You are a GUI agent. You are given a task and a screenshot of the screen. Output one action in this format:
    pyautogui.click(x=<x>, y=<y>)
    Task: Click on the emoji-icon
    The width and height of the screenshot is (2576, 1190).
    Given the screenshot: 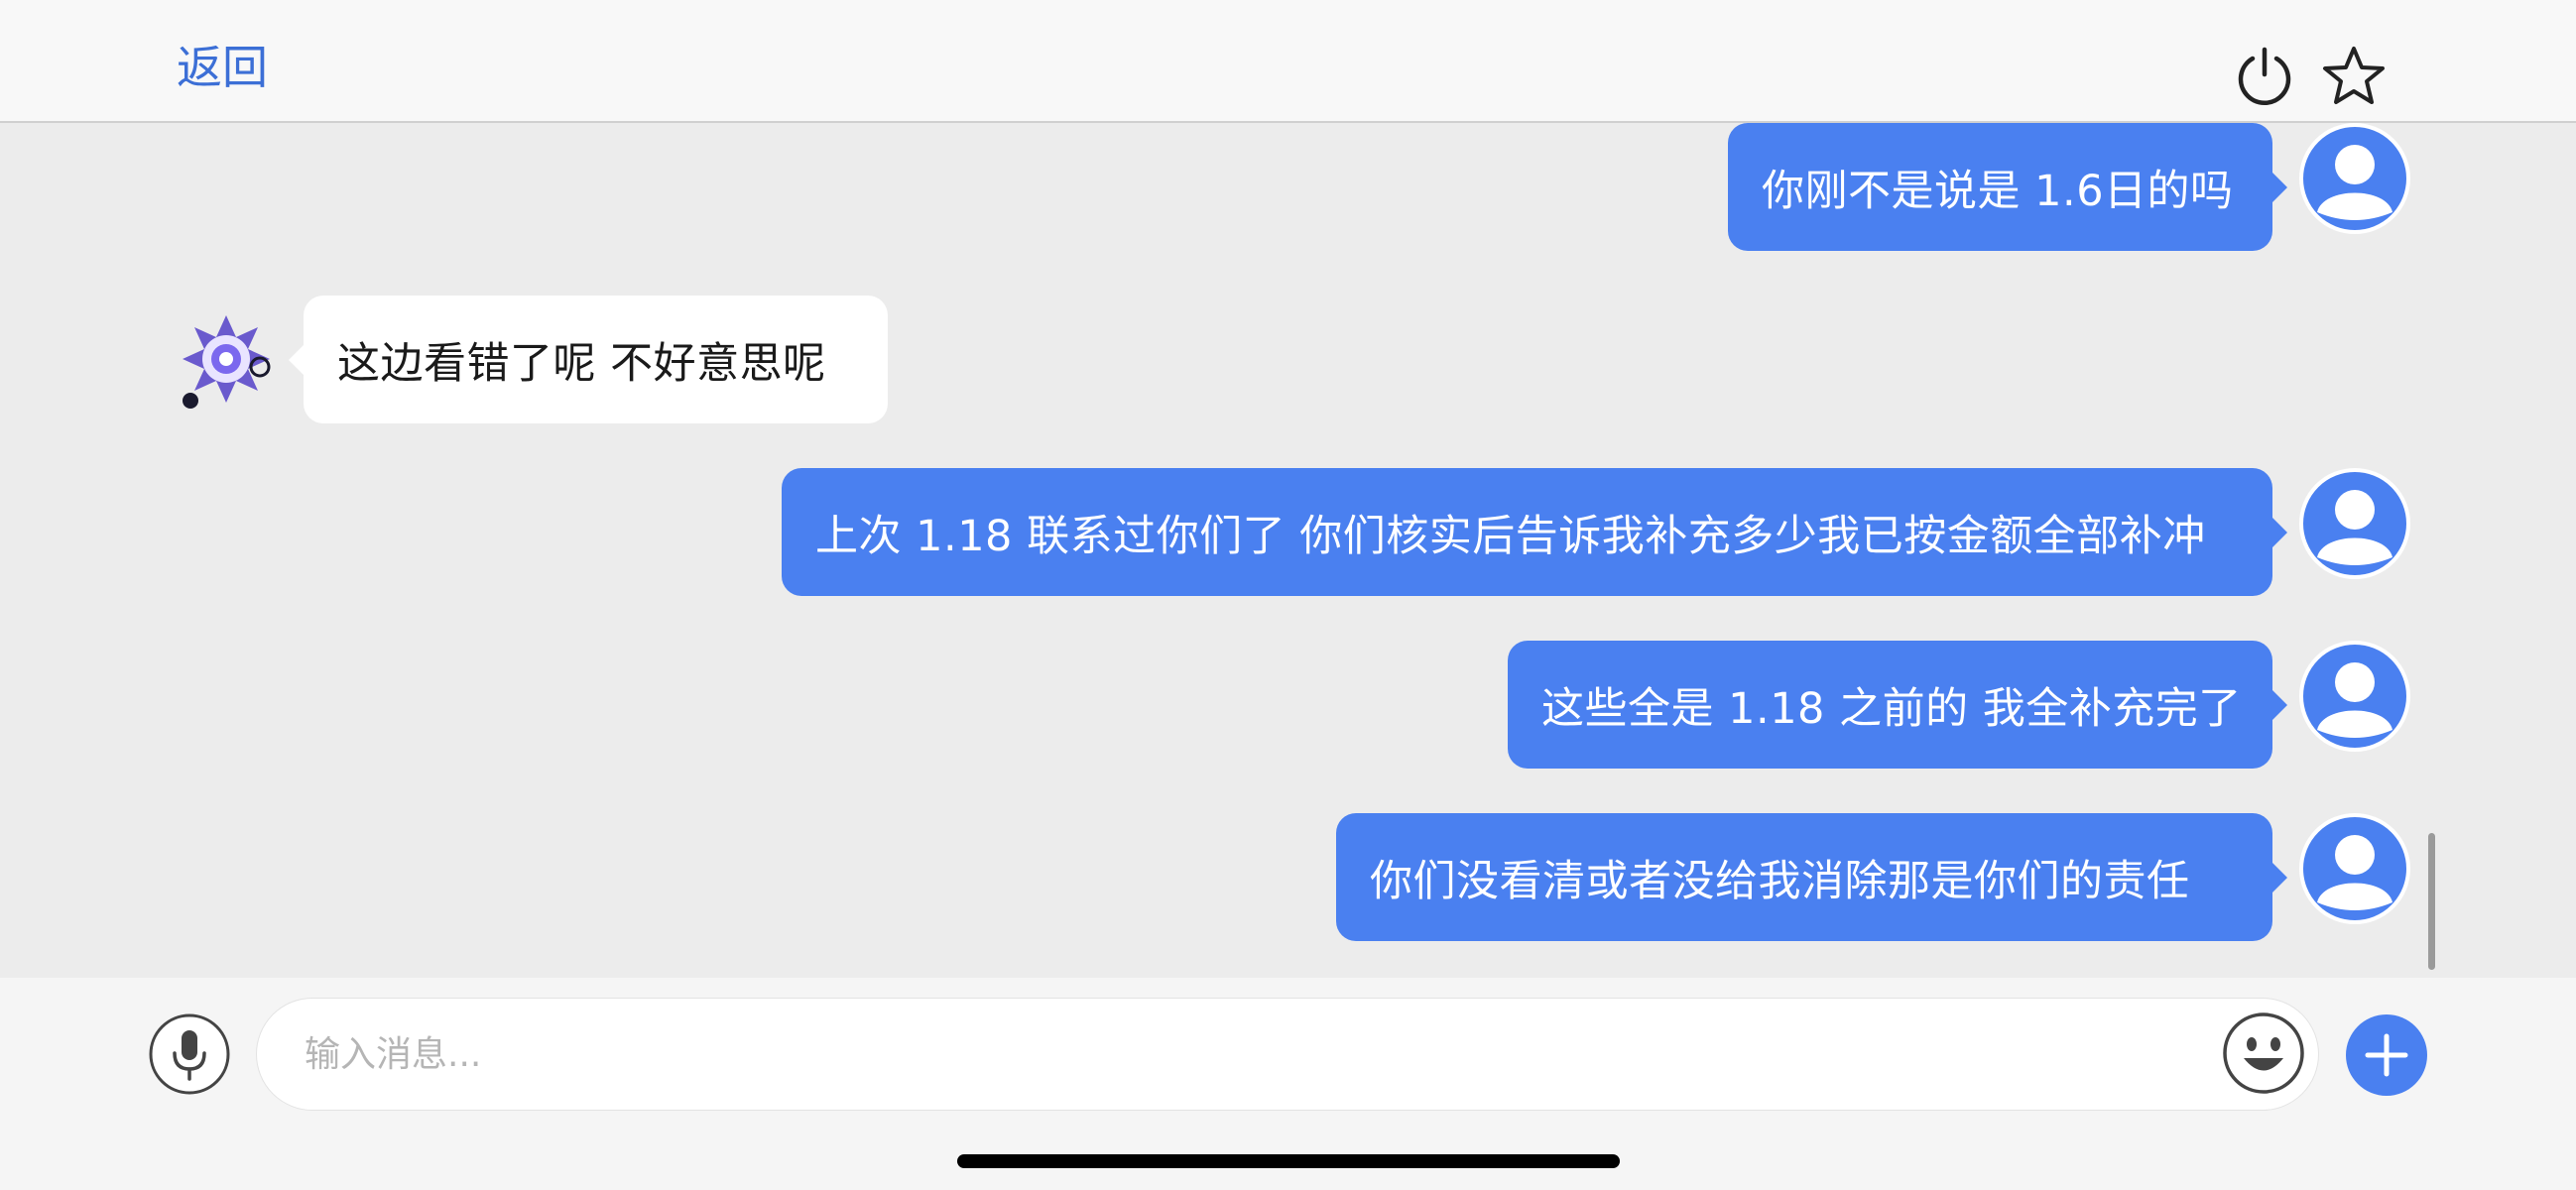 What is the action you would take?
    pyautogui.click(x=2263, y=1053)
    